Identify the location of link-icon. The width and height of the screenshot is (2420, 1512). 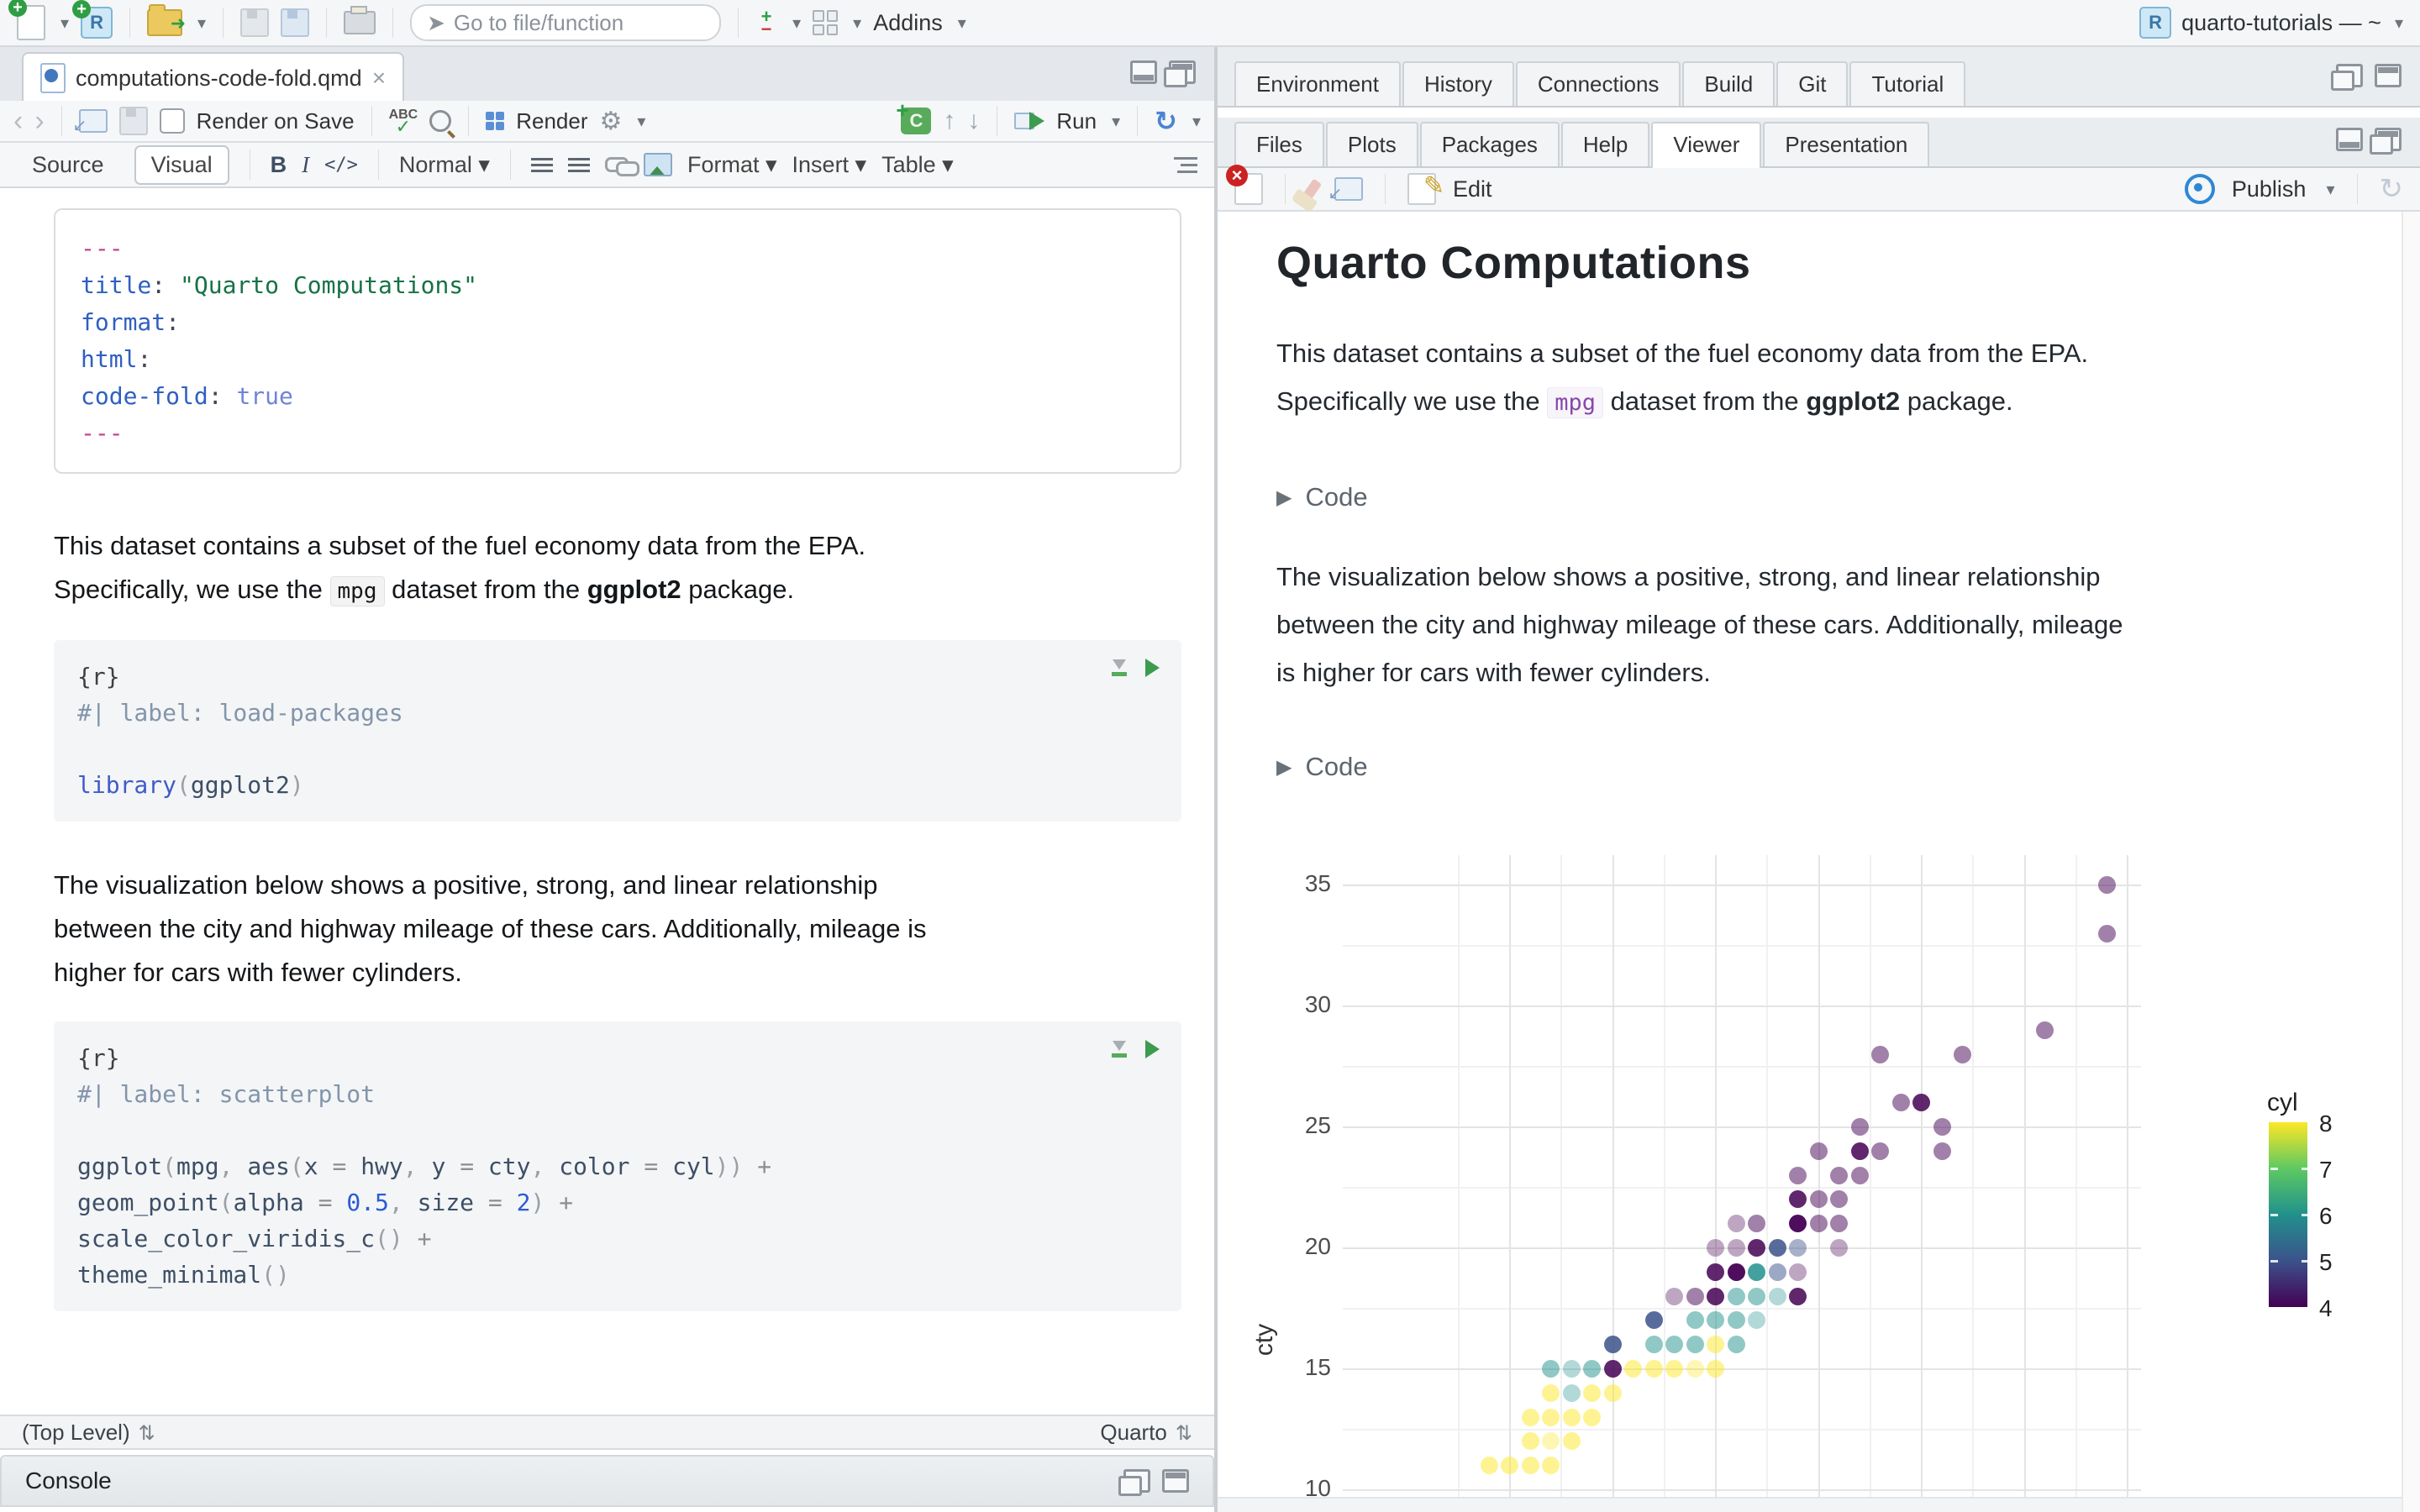
(621, 166).